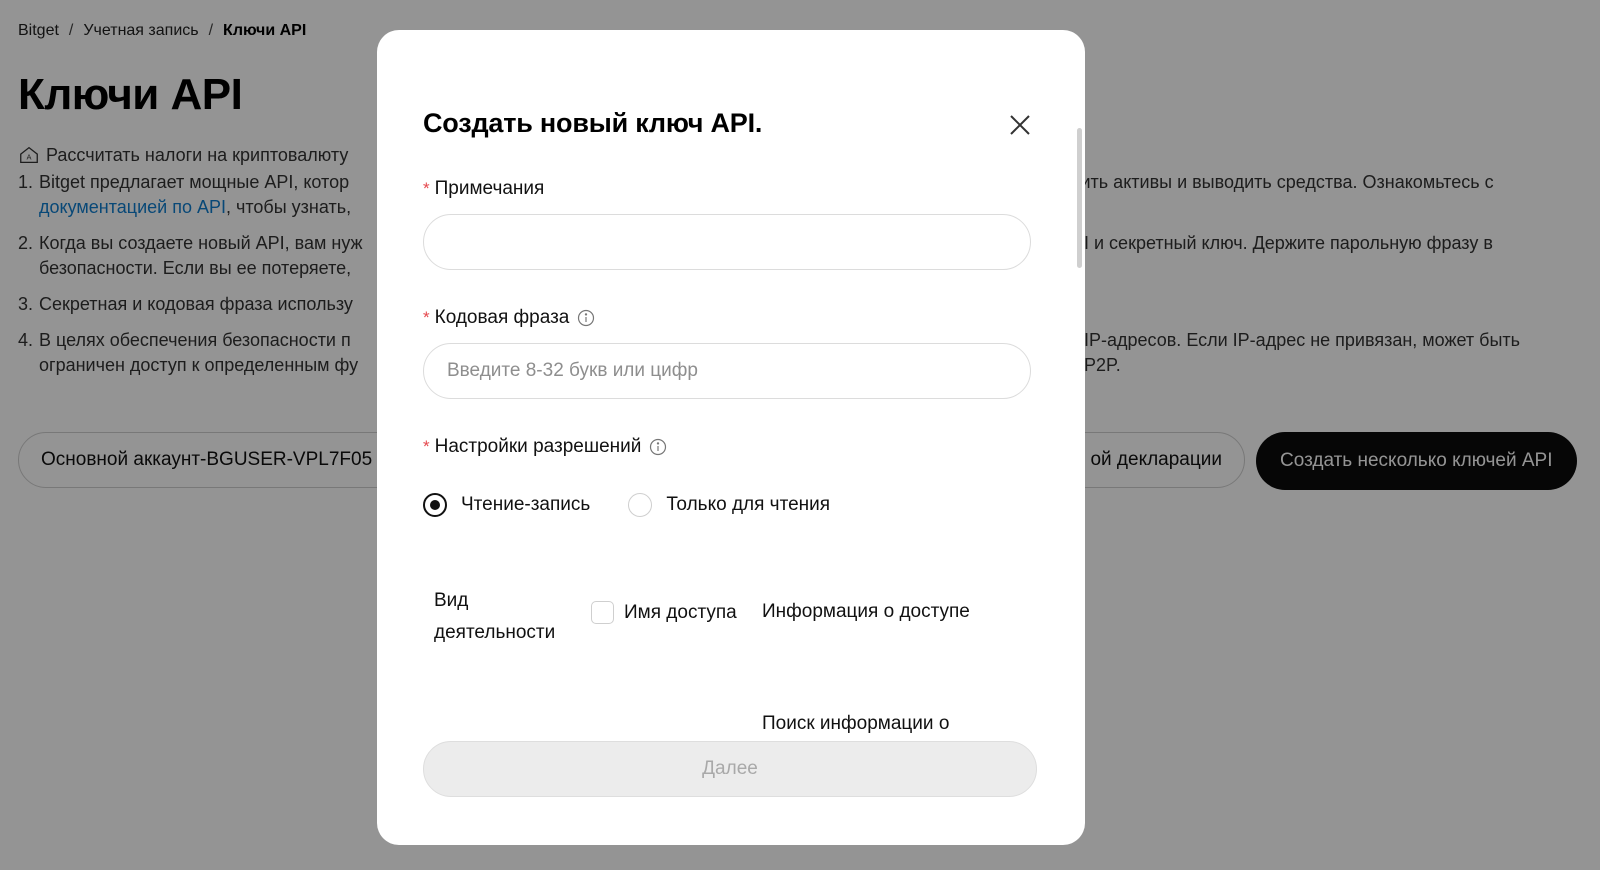 The width and height of the screenshot is (1600, 870). Describe the element at coordinates (680, 612) in the screenshot. I see `column-access-name-label: Имя доступа` at that location.